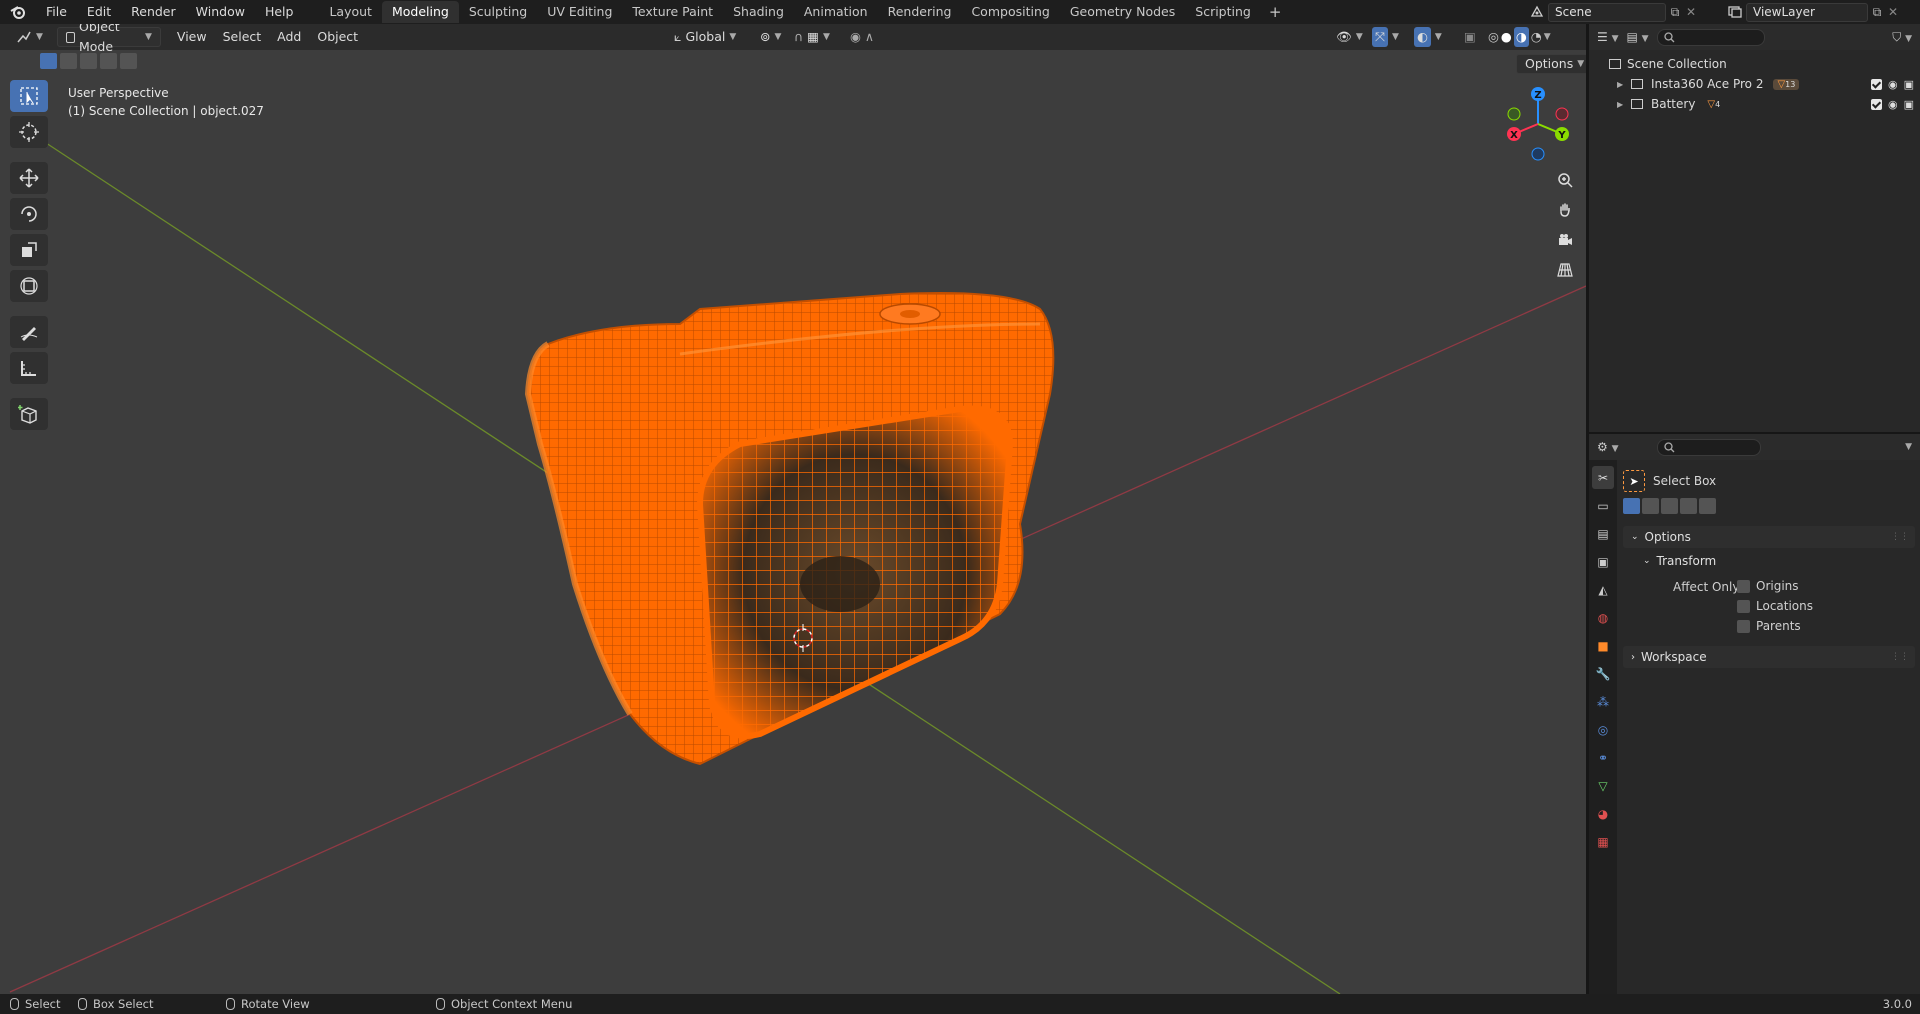  I want to click on menu-render: Render, so click(153, 12).